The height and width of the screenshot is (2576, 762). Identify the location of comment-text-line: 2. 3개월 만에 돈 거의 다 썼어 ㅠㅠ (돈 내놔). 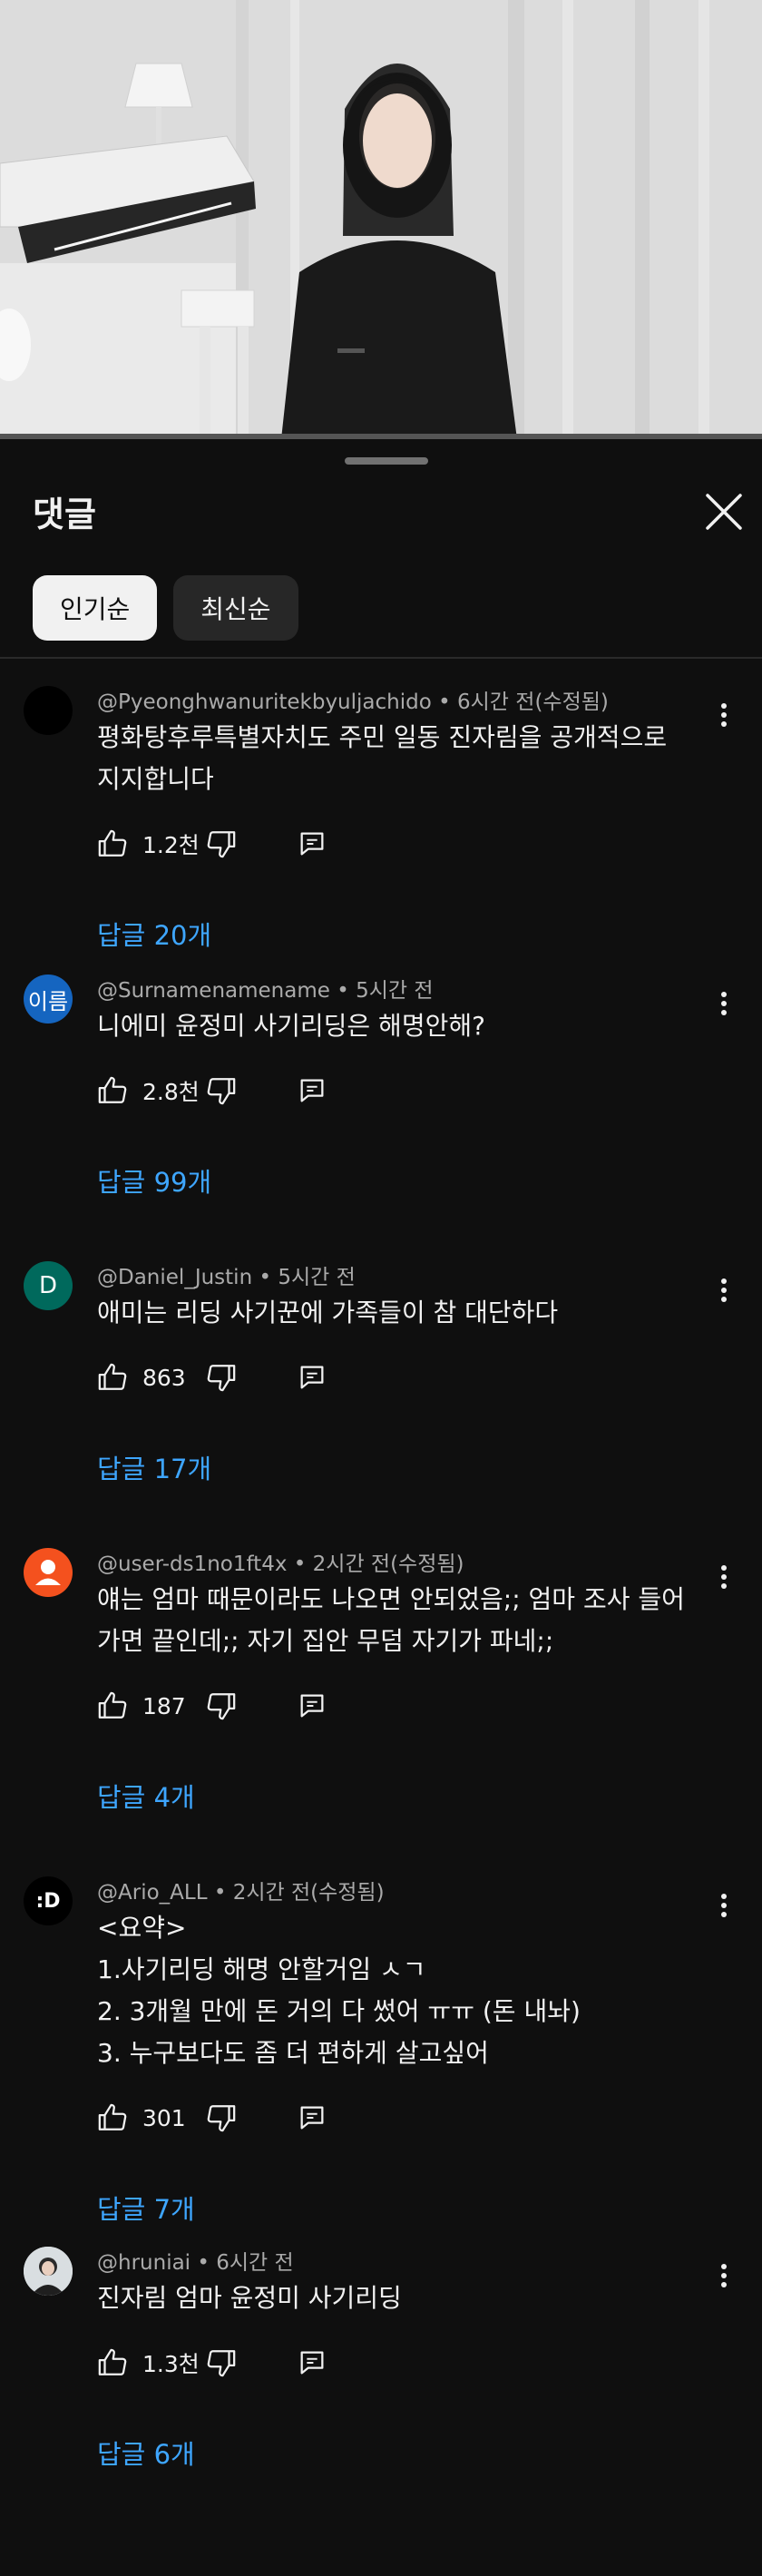
(339, 2011).